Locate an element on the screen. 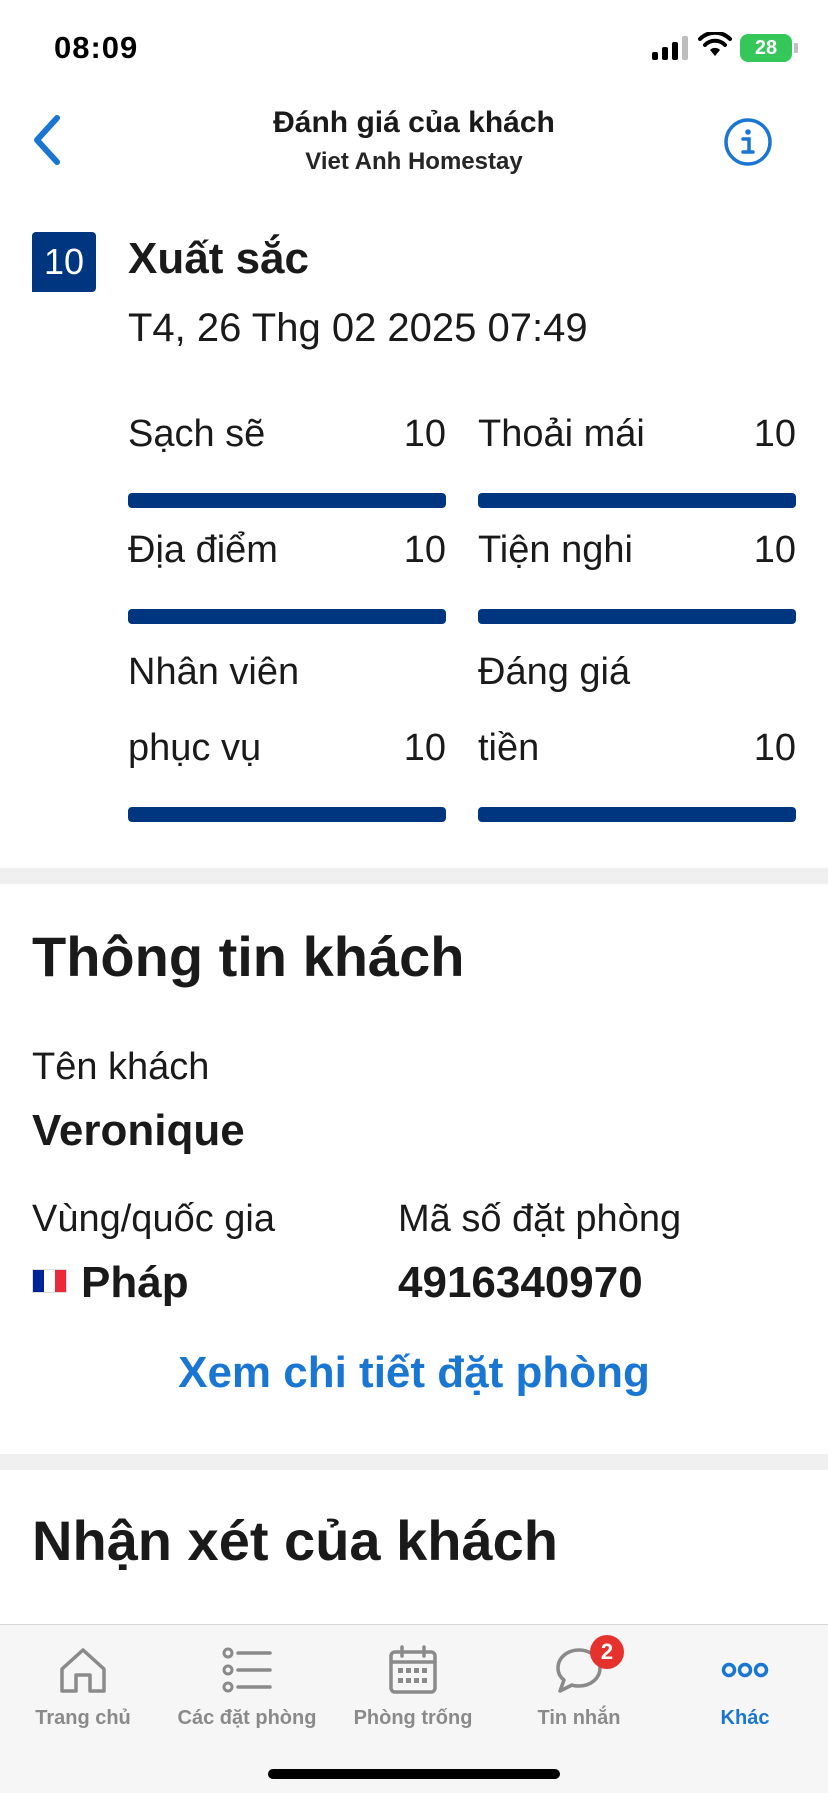 Image resolution: width=828 pixels, height=1793 pixels. score-badge: 10 is located at coordinates (64, 262).